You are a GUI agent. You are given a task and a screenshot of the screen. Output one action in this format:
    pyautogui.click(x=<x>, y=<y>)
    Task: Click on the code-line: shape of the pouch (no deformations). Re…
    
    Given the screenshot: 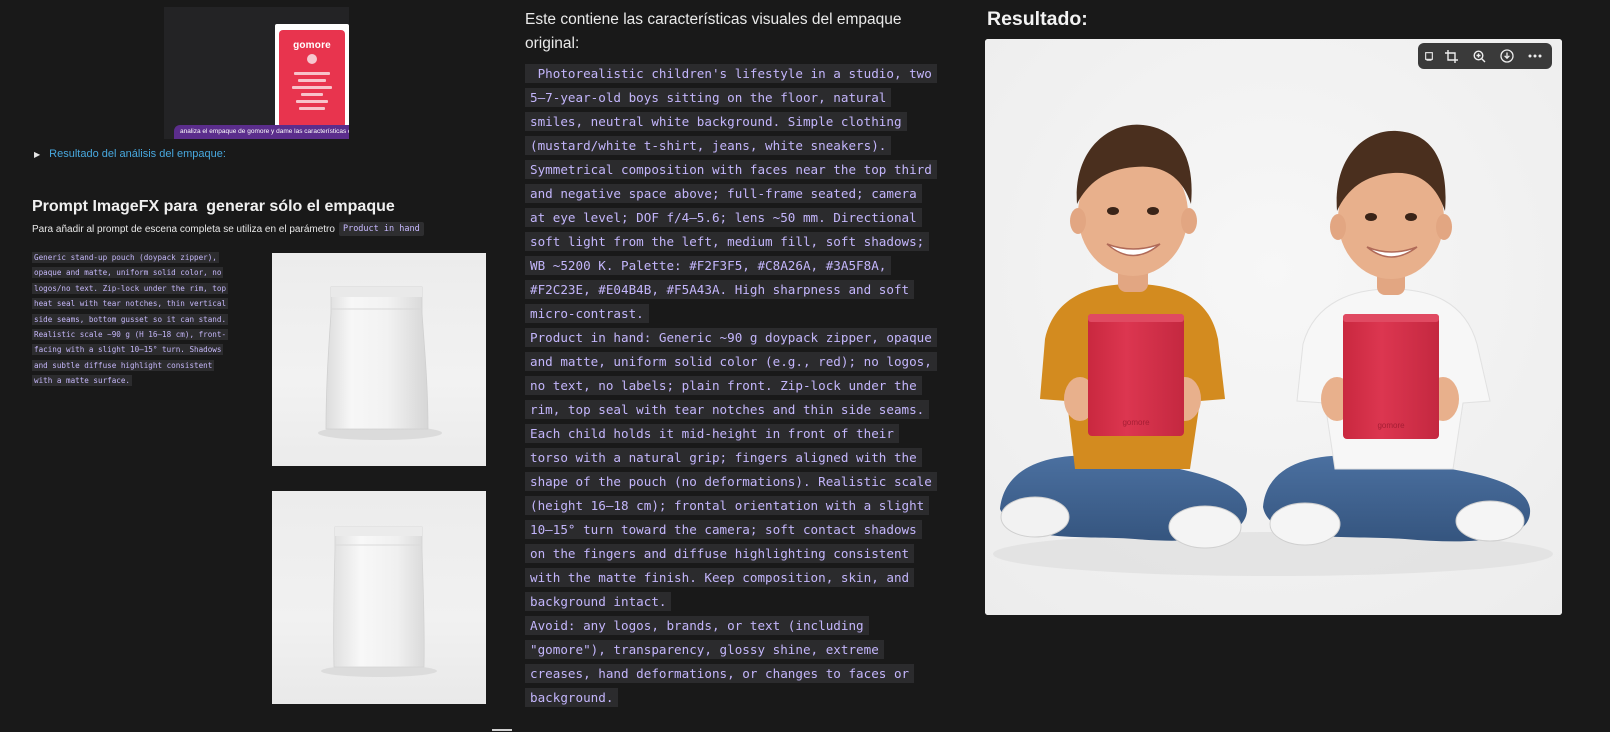 What is the action you would take?
    pyautogui.click(x=731, y=481)
    